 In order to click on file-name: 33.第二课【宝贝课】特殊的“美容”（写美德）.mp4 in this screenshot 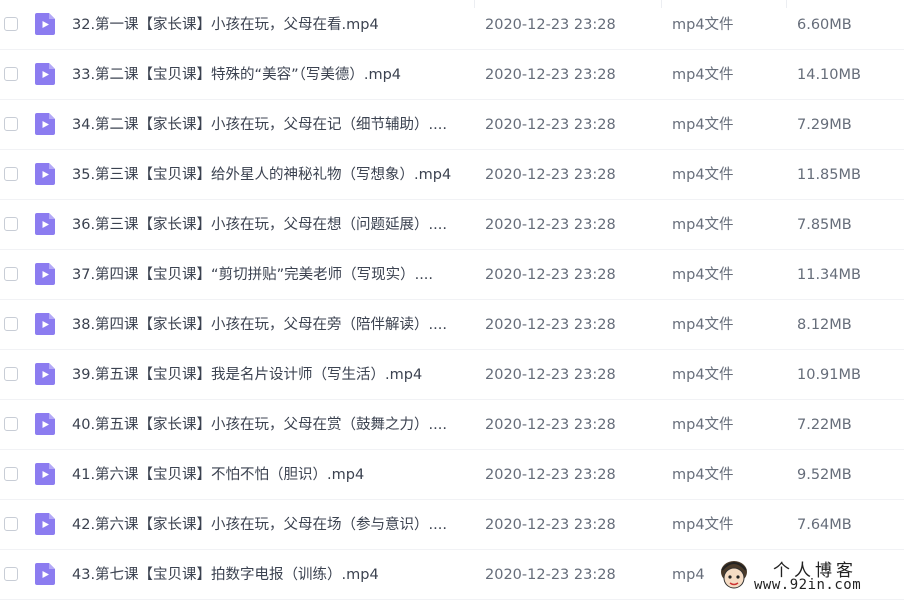, I will do `click(236, 75)`.